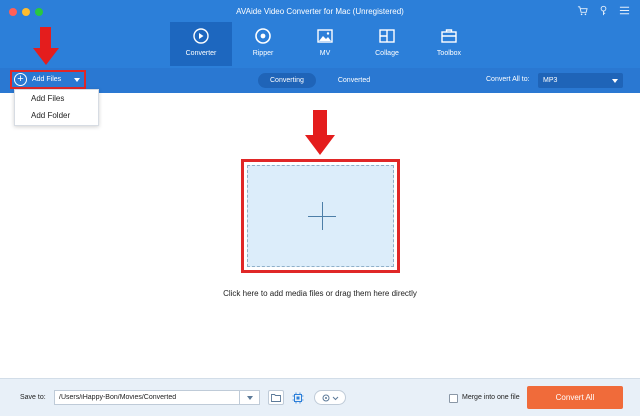 This screenshot has height=416, width=640. Describe the element at coordinates (147, 397) in the screenshot. I see `save-path-input` at that location.